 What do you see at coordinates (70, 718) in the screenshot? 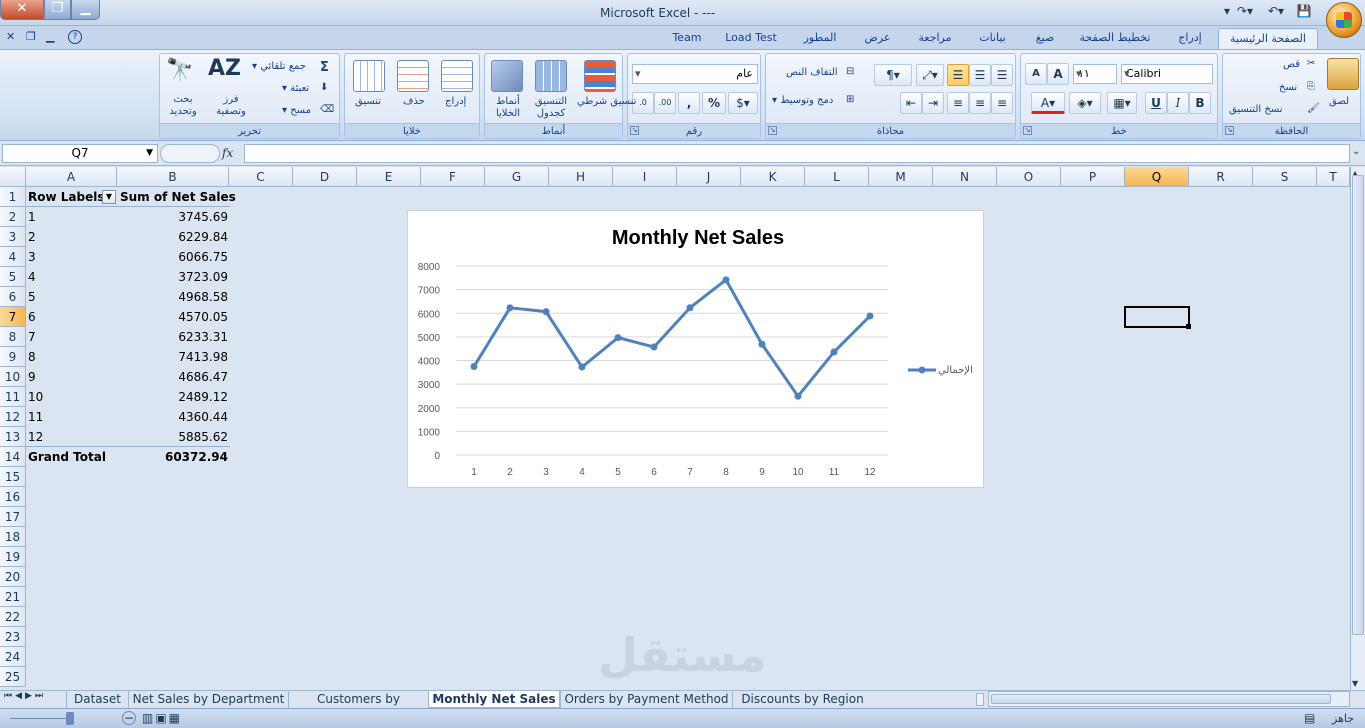
I see `zoom-slider-thumb` at bounding box center [70, 718].